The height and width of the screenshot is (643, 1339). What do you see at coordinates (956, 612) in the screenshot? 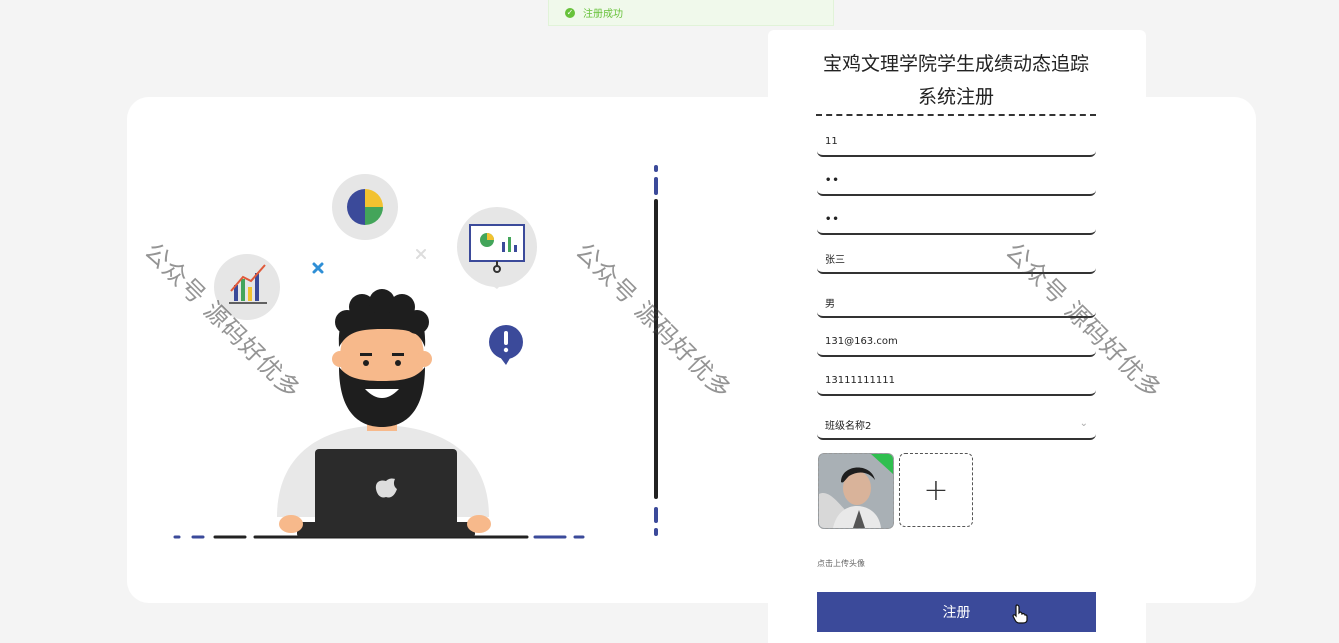
I see `register-button: 注册` at bounding box center [956, 612].